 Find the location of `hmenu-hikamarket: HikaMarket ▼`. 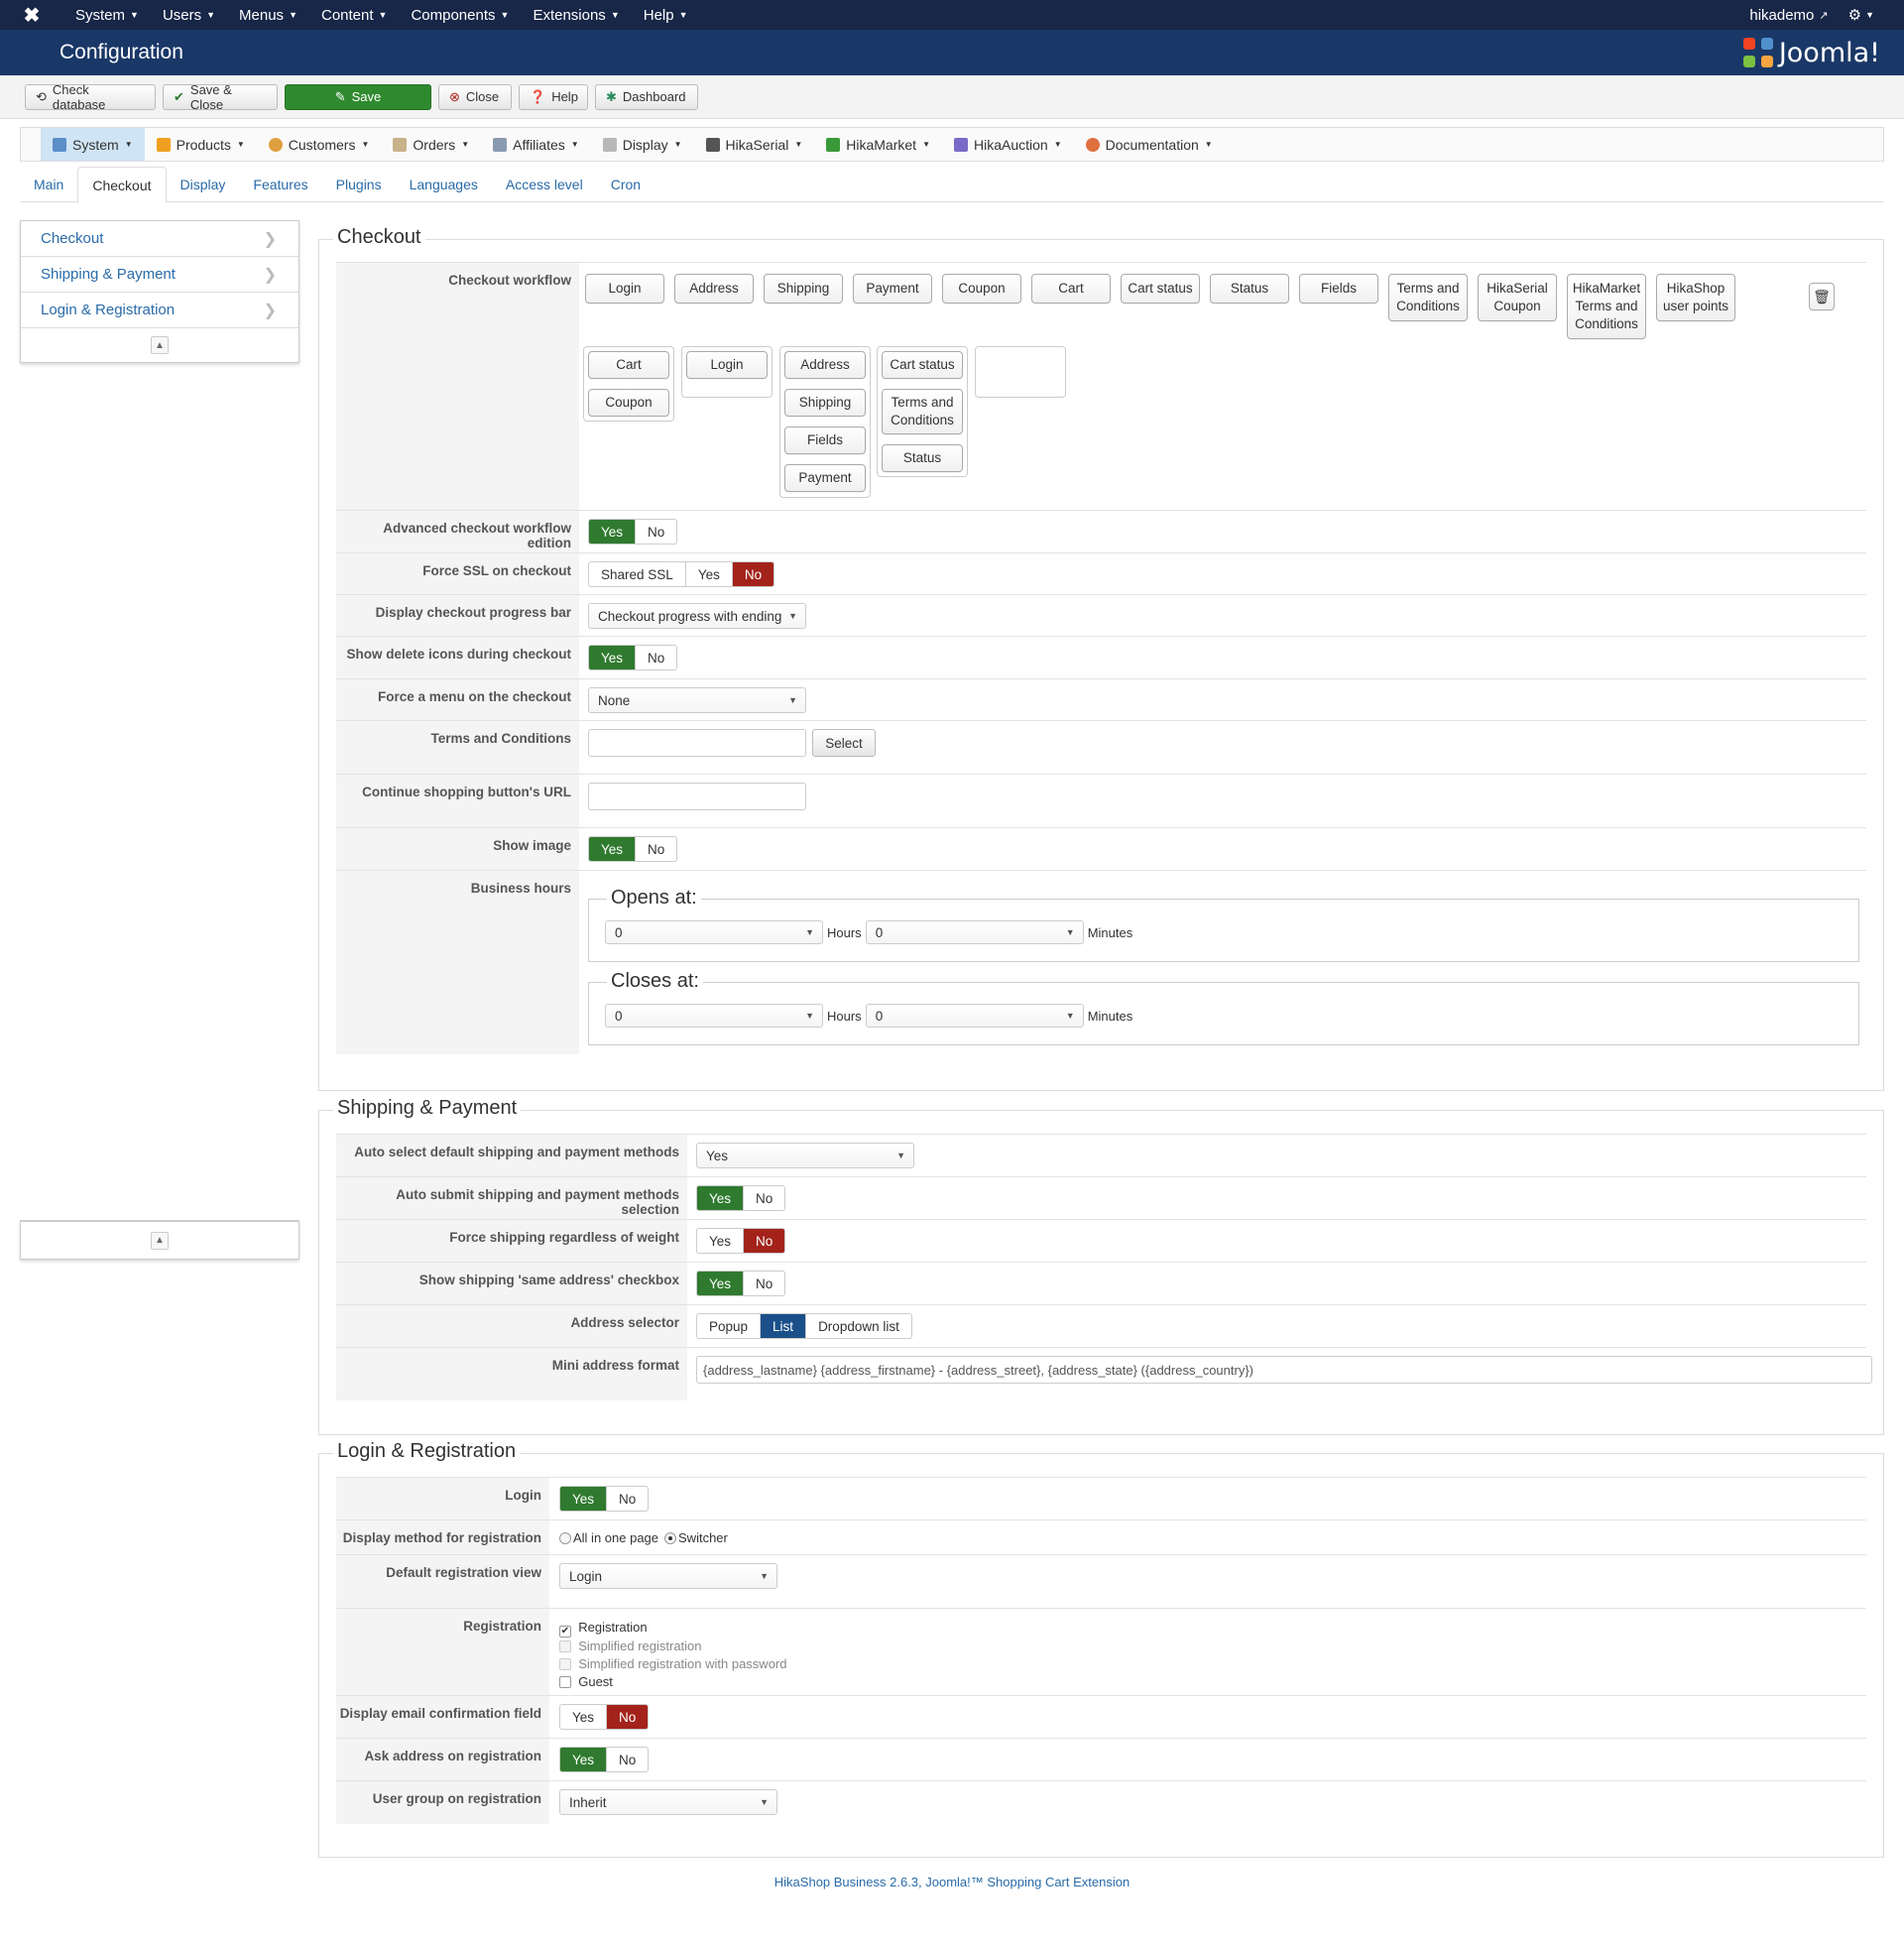

hmenu-hikamarket: HikaMarket ▼ is located at coordinates (878, 144).